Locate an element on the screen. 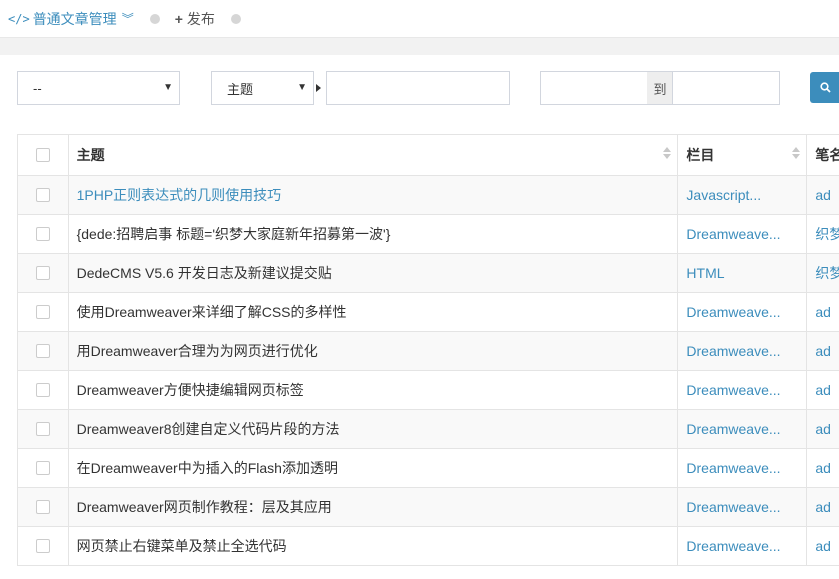 Image resolution: width=839 pixels, height=579 pixels. row-title-cell: {dede:招聘启事 标题='织梦大家庭新年招募第一波'} is located at coordinates (374, 234).